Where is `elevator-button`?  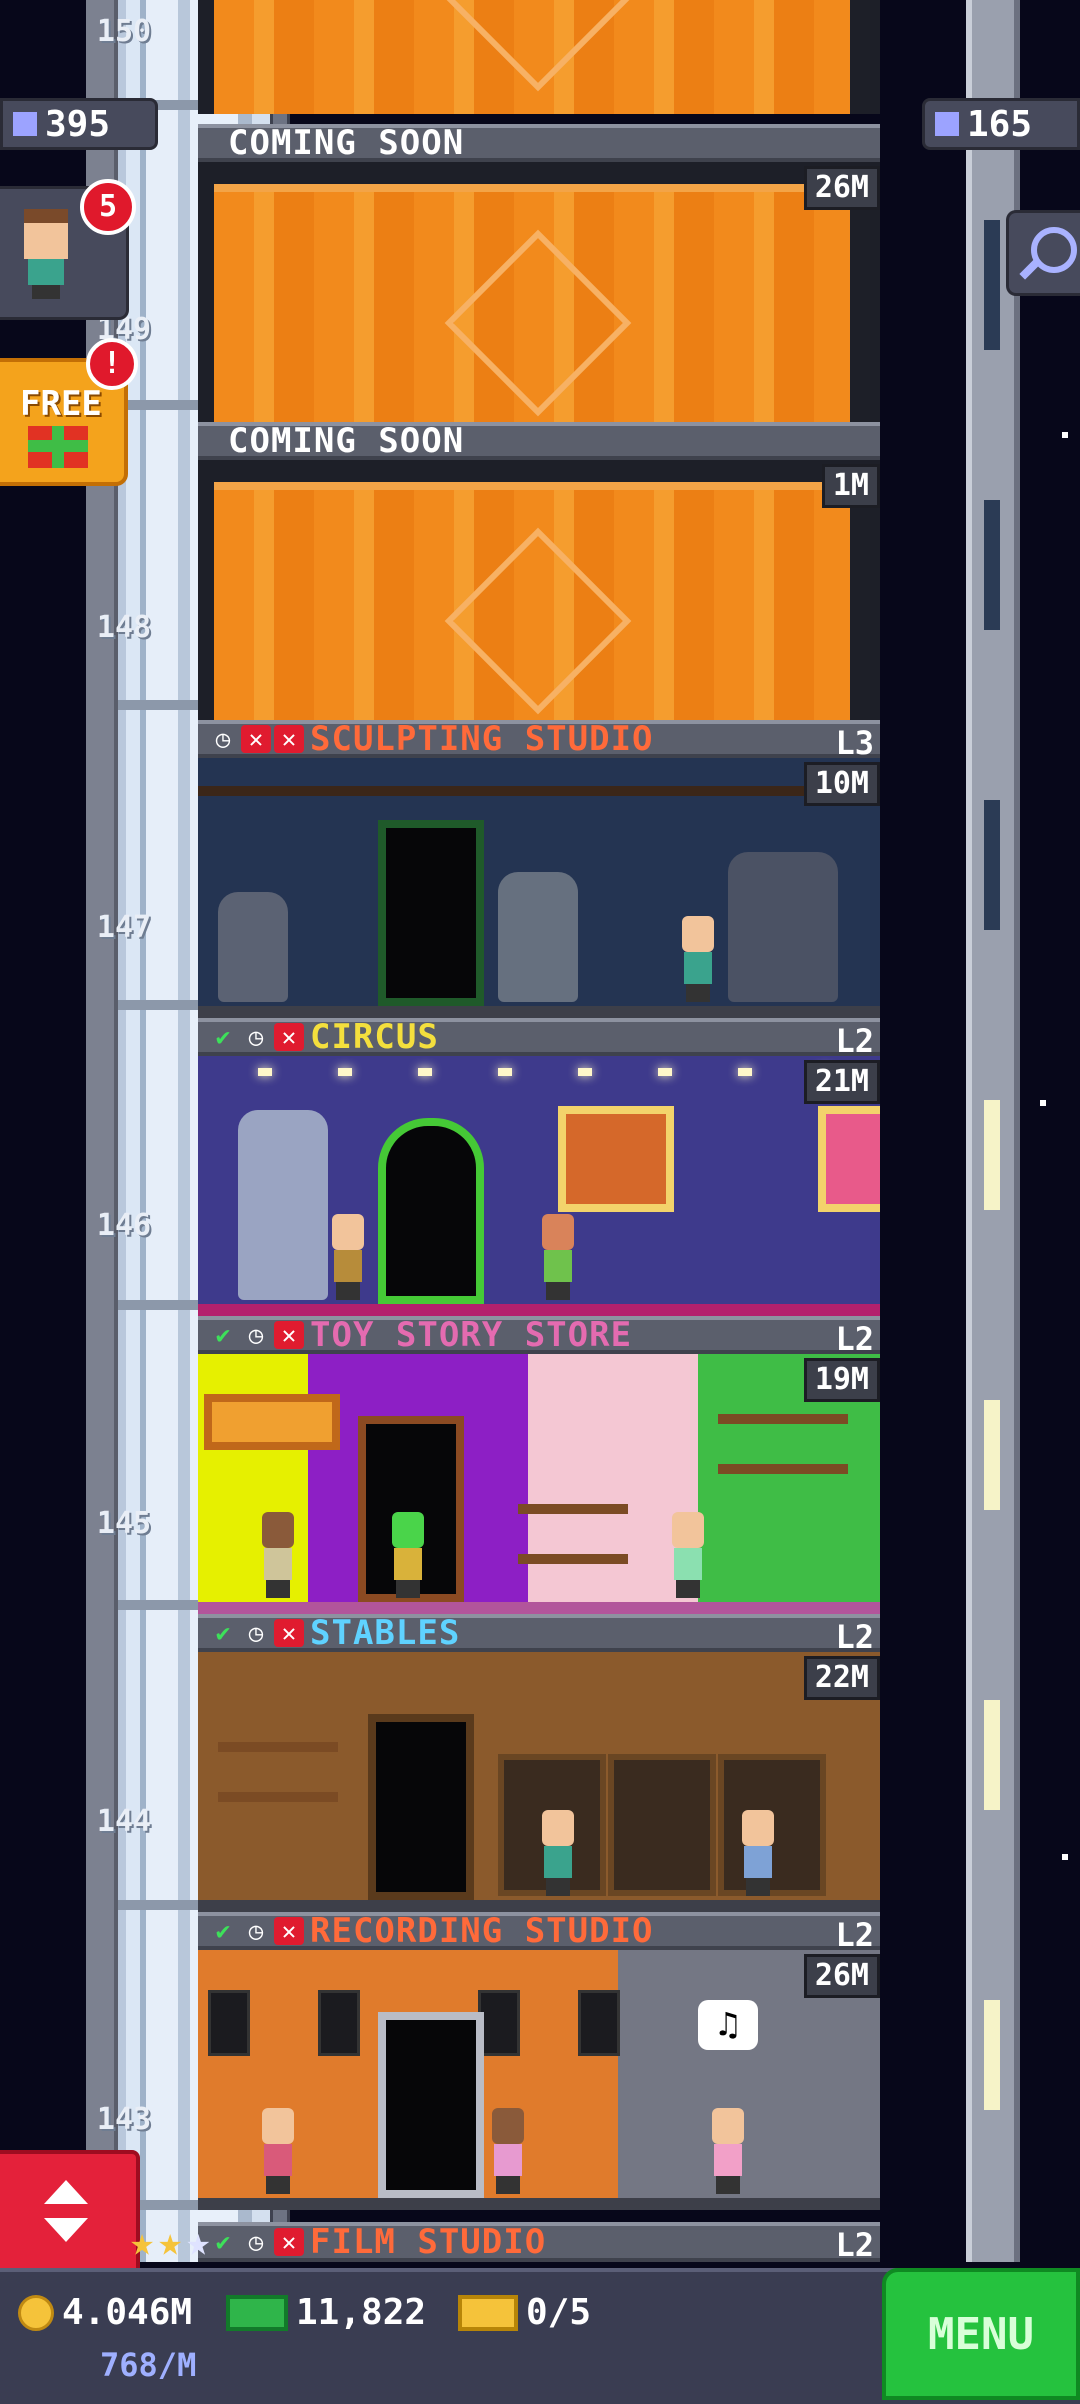
elevator-button is located at coordinates (70, 2214).